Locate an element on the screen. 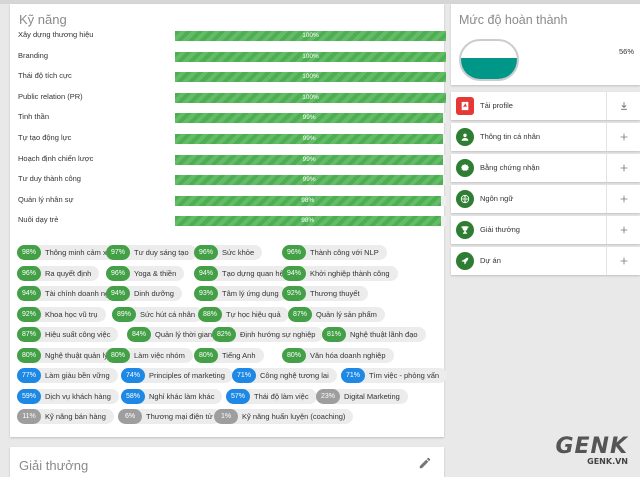 Image resolution: width=640 pixels, height=477 pixels. skill-bar-row: Public relation (PR) 100% is located at coordinates (232, 98).